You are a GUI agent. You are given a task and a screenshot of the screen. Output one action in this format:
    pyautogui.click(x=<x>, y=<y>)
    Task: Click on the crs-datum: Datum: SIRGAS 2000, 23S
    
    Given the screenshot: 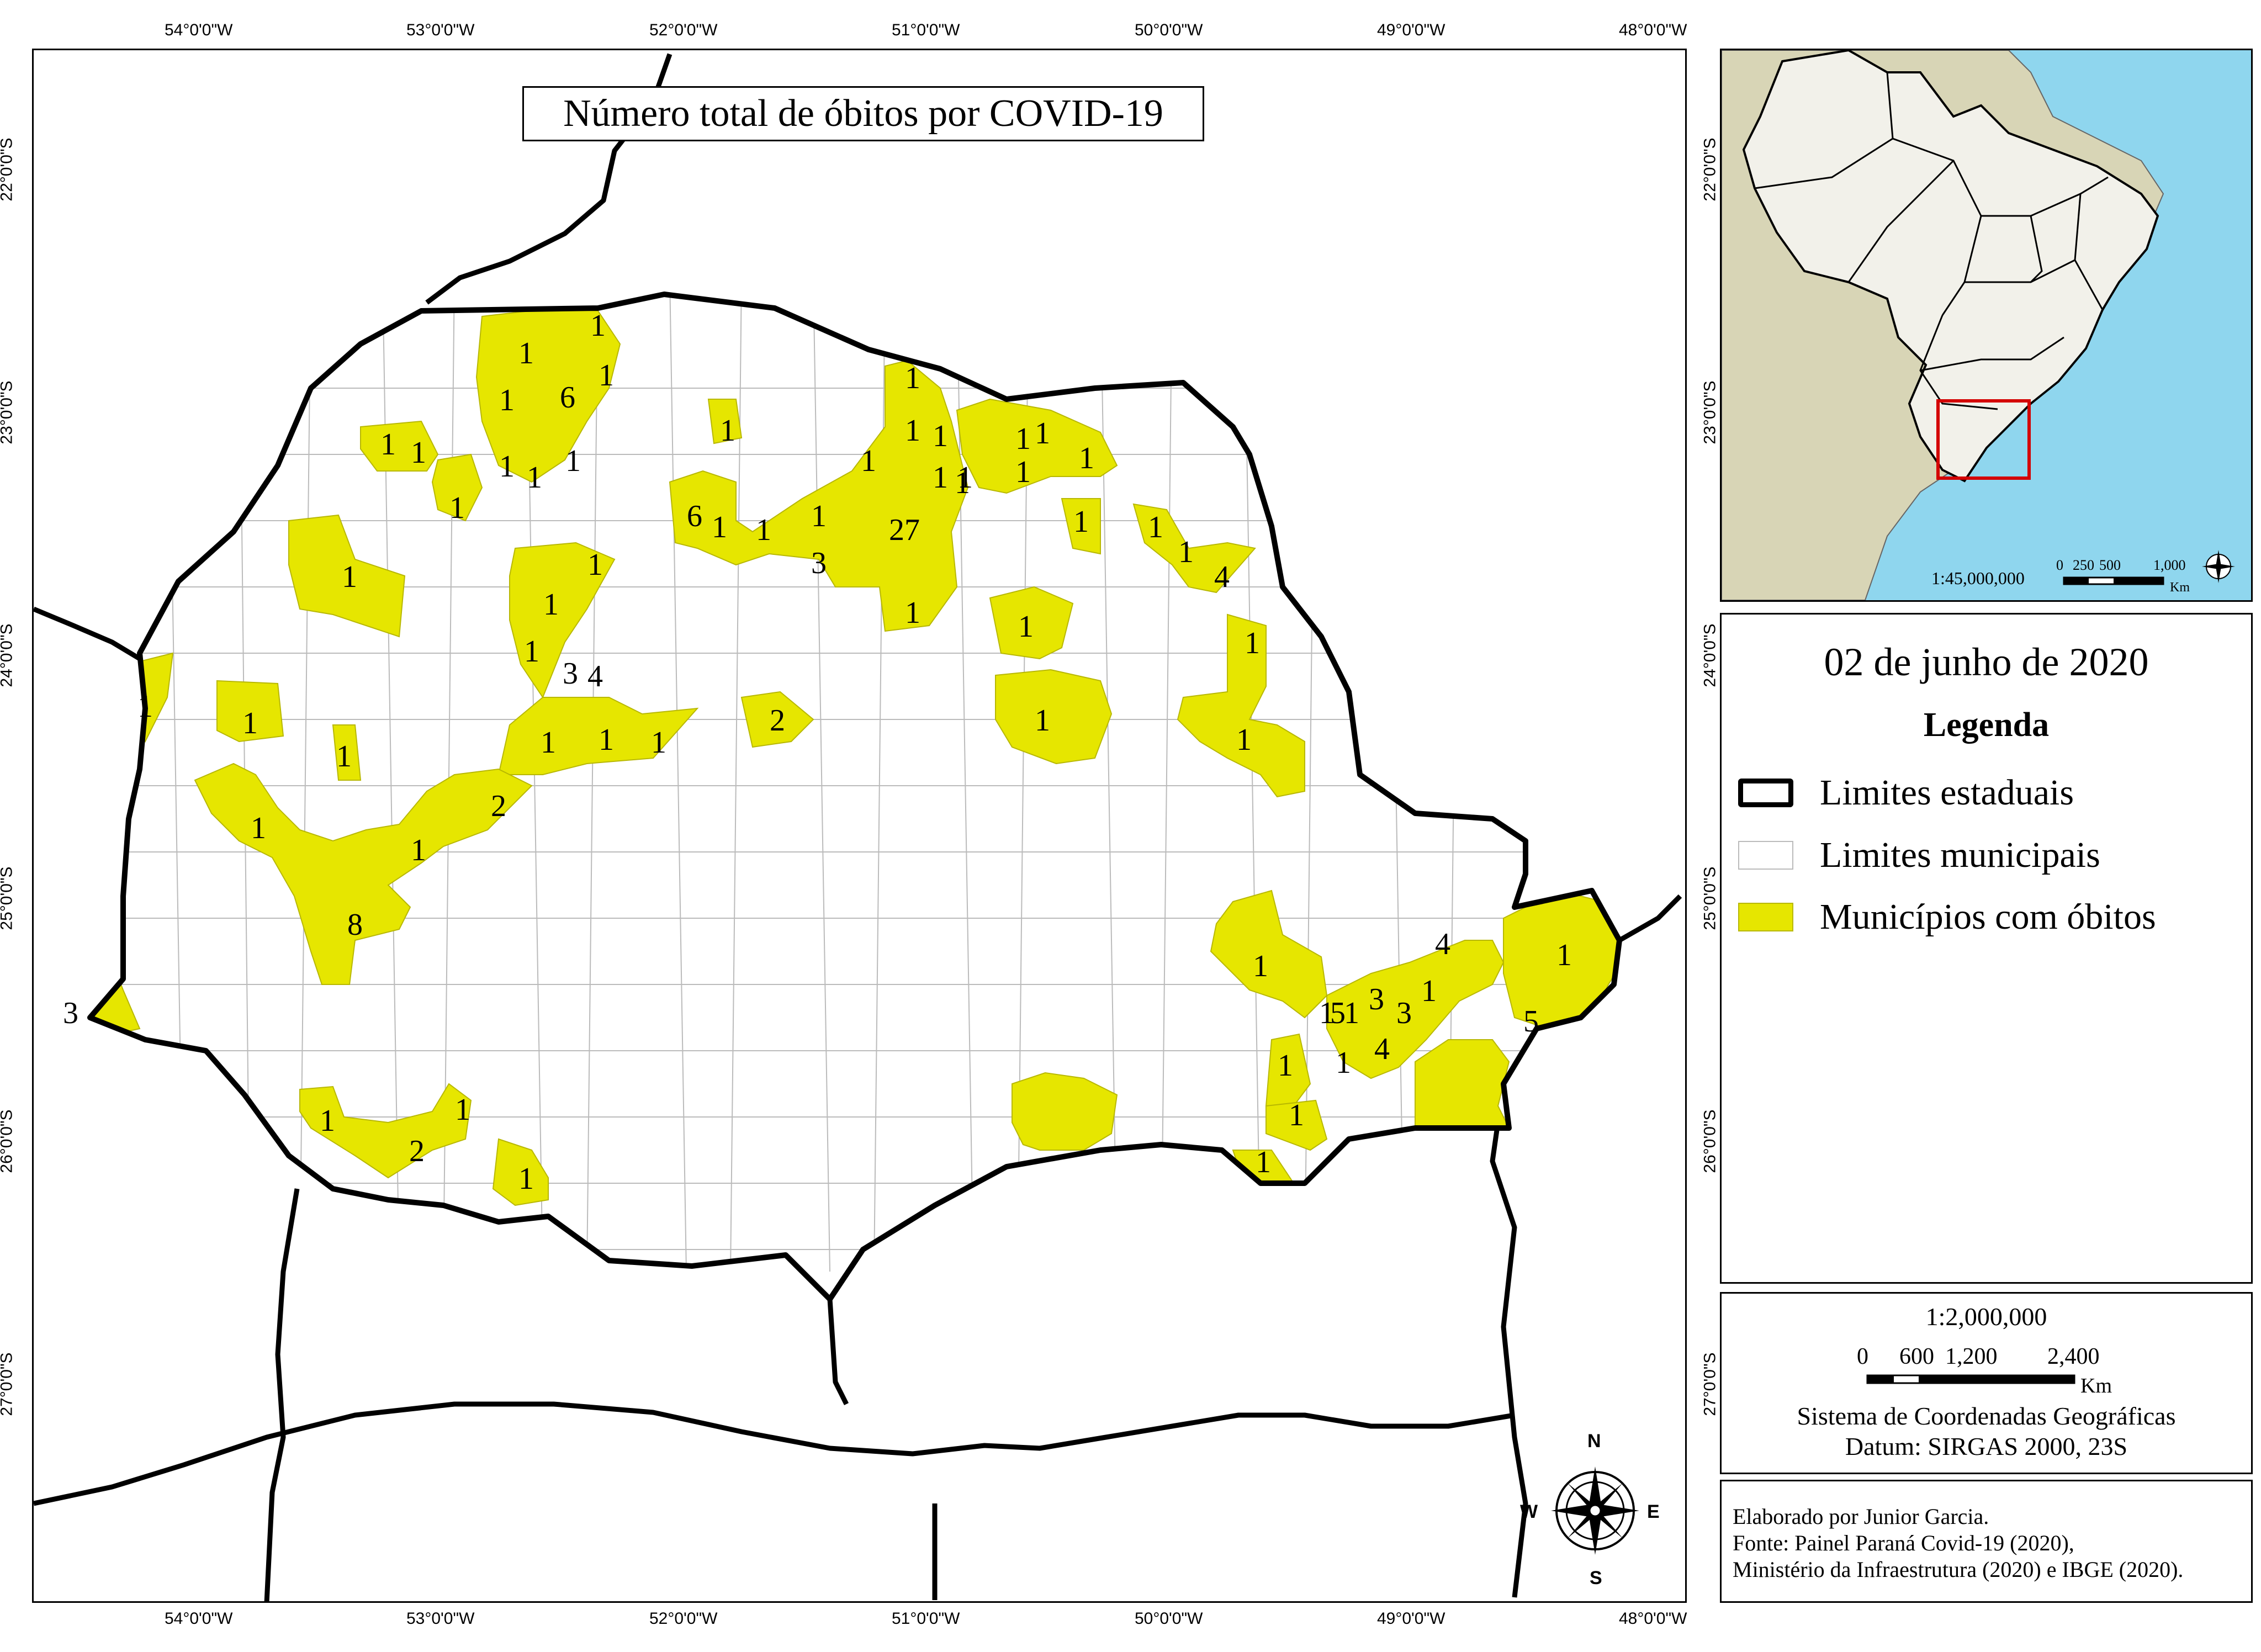 What is the action you would take?
    pyautogui.click(x=1987, y=1446)
    